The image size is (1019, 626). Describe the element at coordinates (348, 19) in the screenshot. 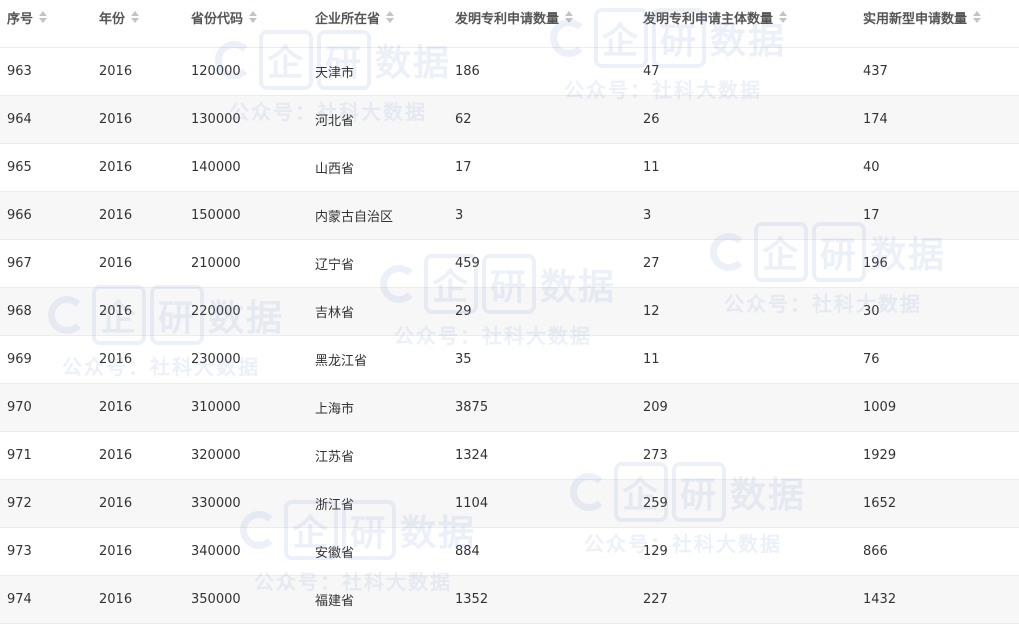

I see `column-header-label: 企业所在省` at that location.